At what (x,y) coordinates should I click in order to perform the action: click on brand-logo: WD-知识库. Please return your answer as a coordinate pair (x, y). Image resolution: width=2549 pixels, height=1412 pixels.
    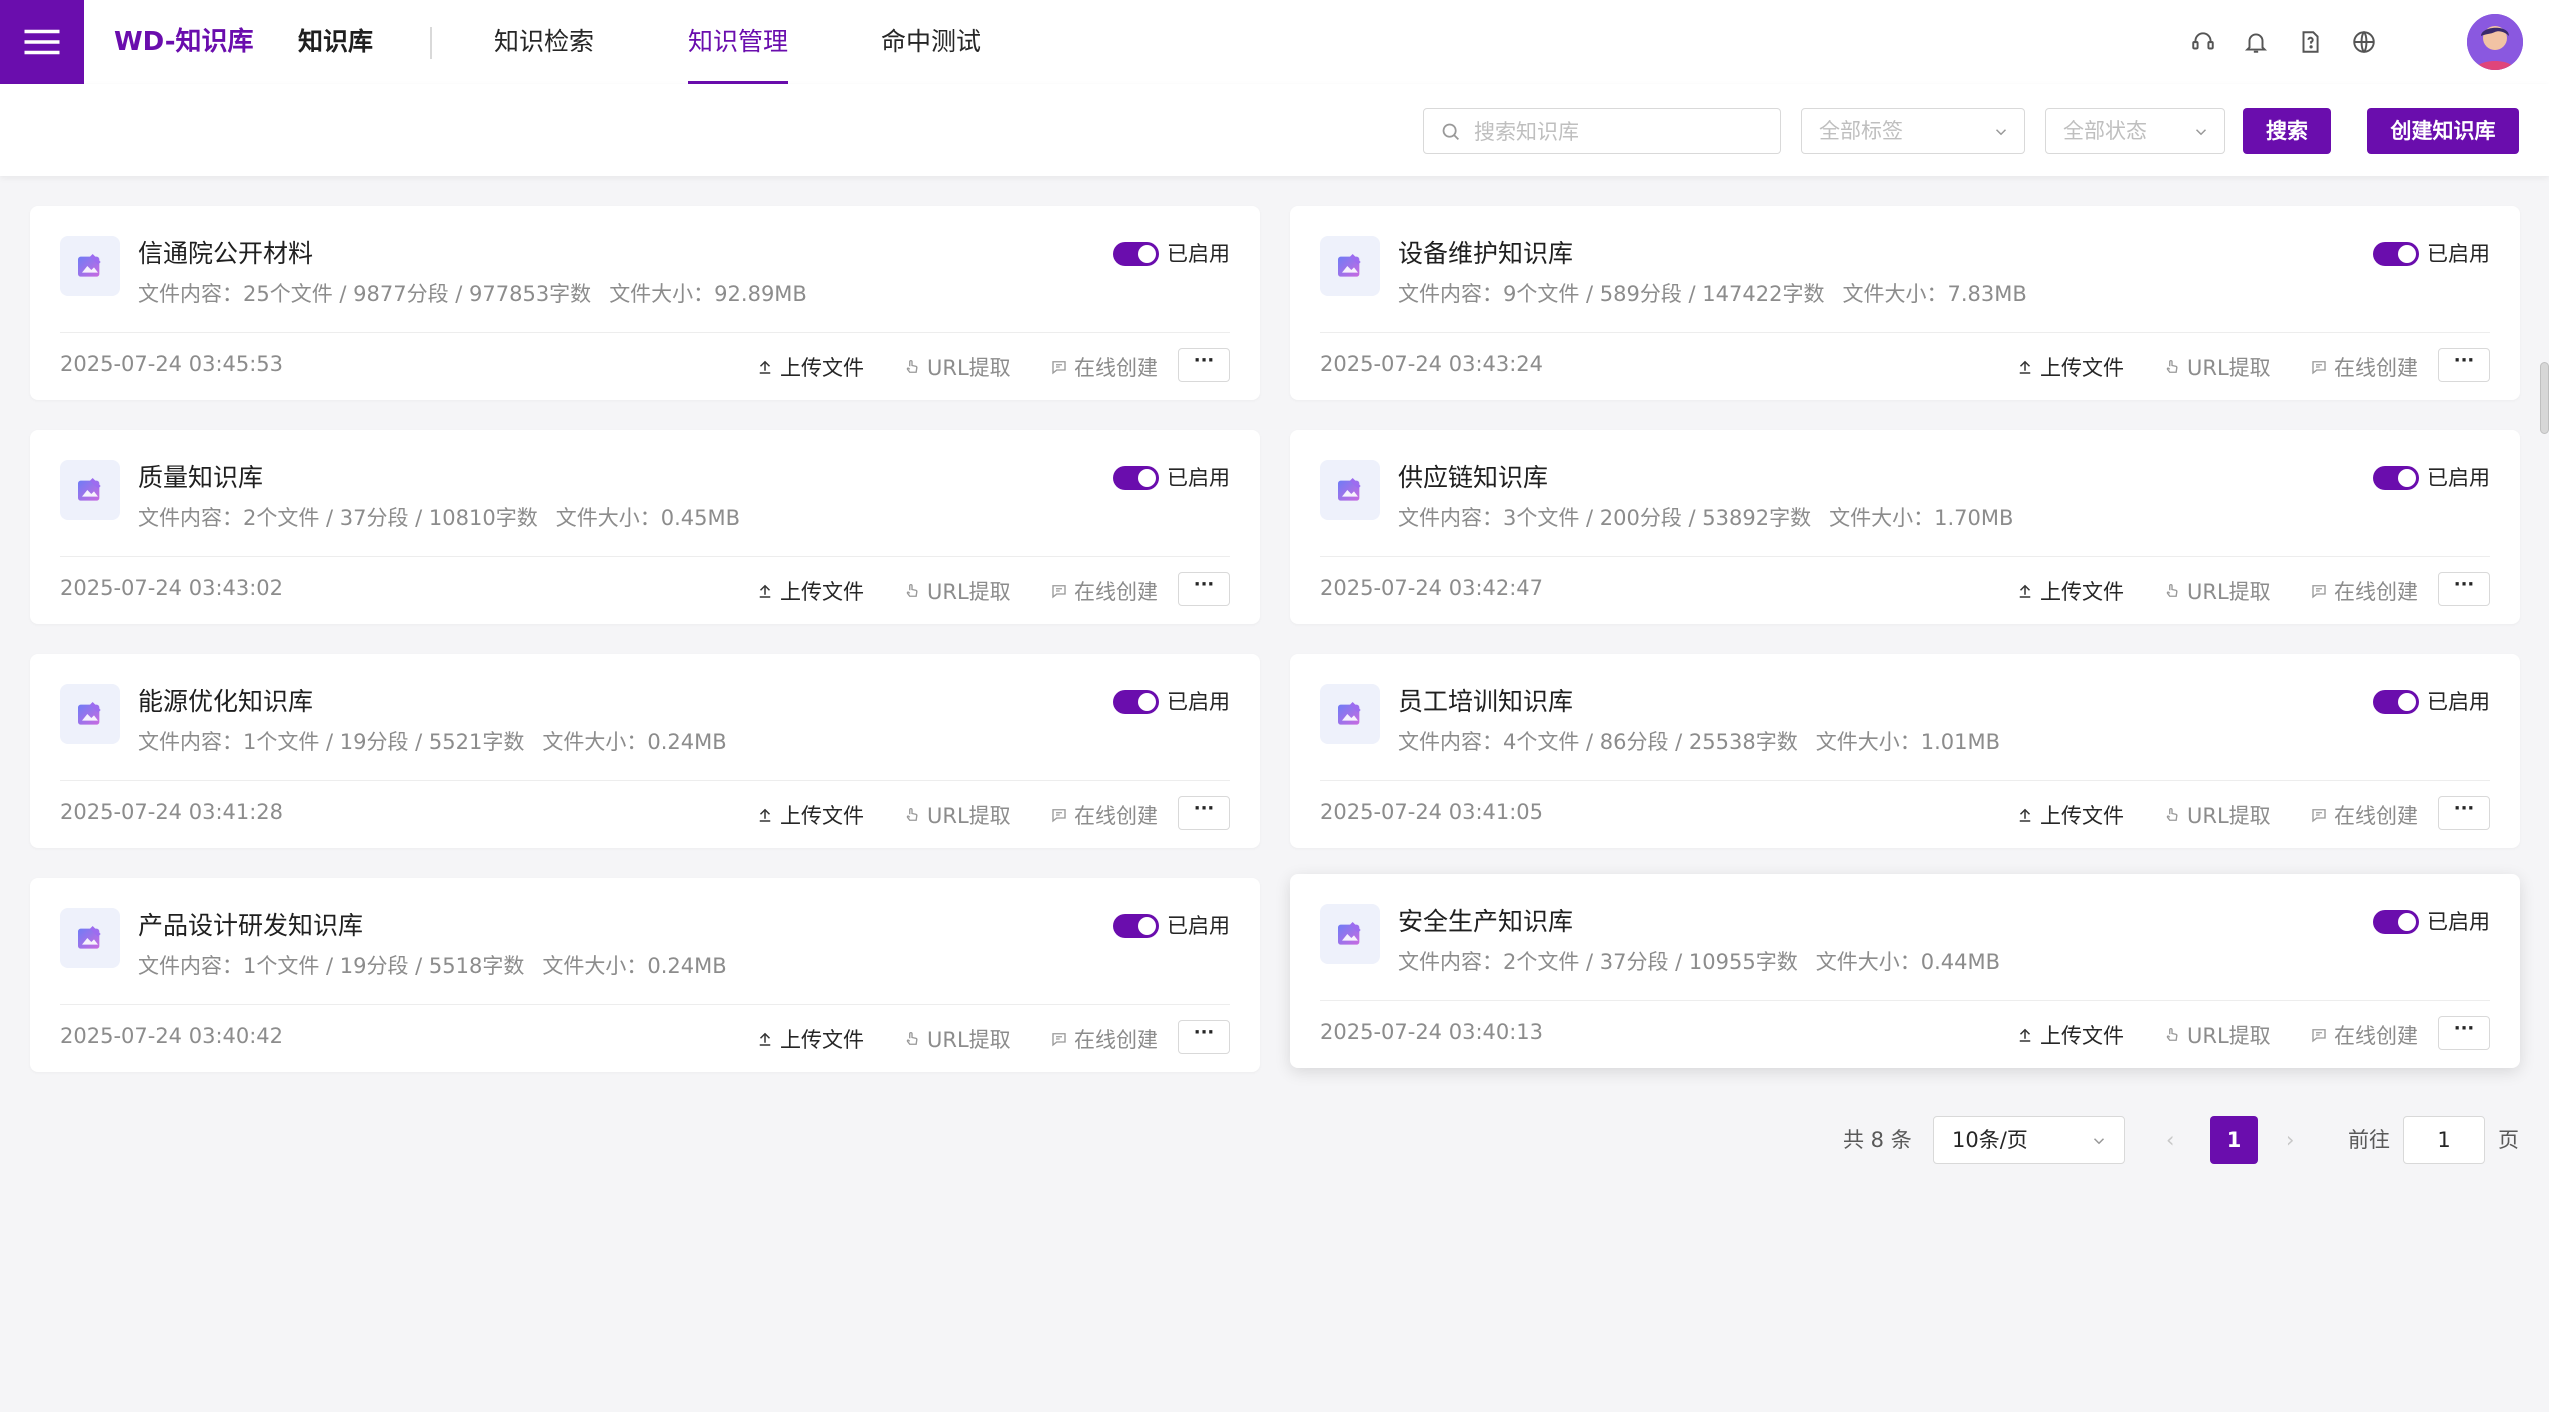
    Looking at the image, I should click on (184, 42).